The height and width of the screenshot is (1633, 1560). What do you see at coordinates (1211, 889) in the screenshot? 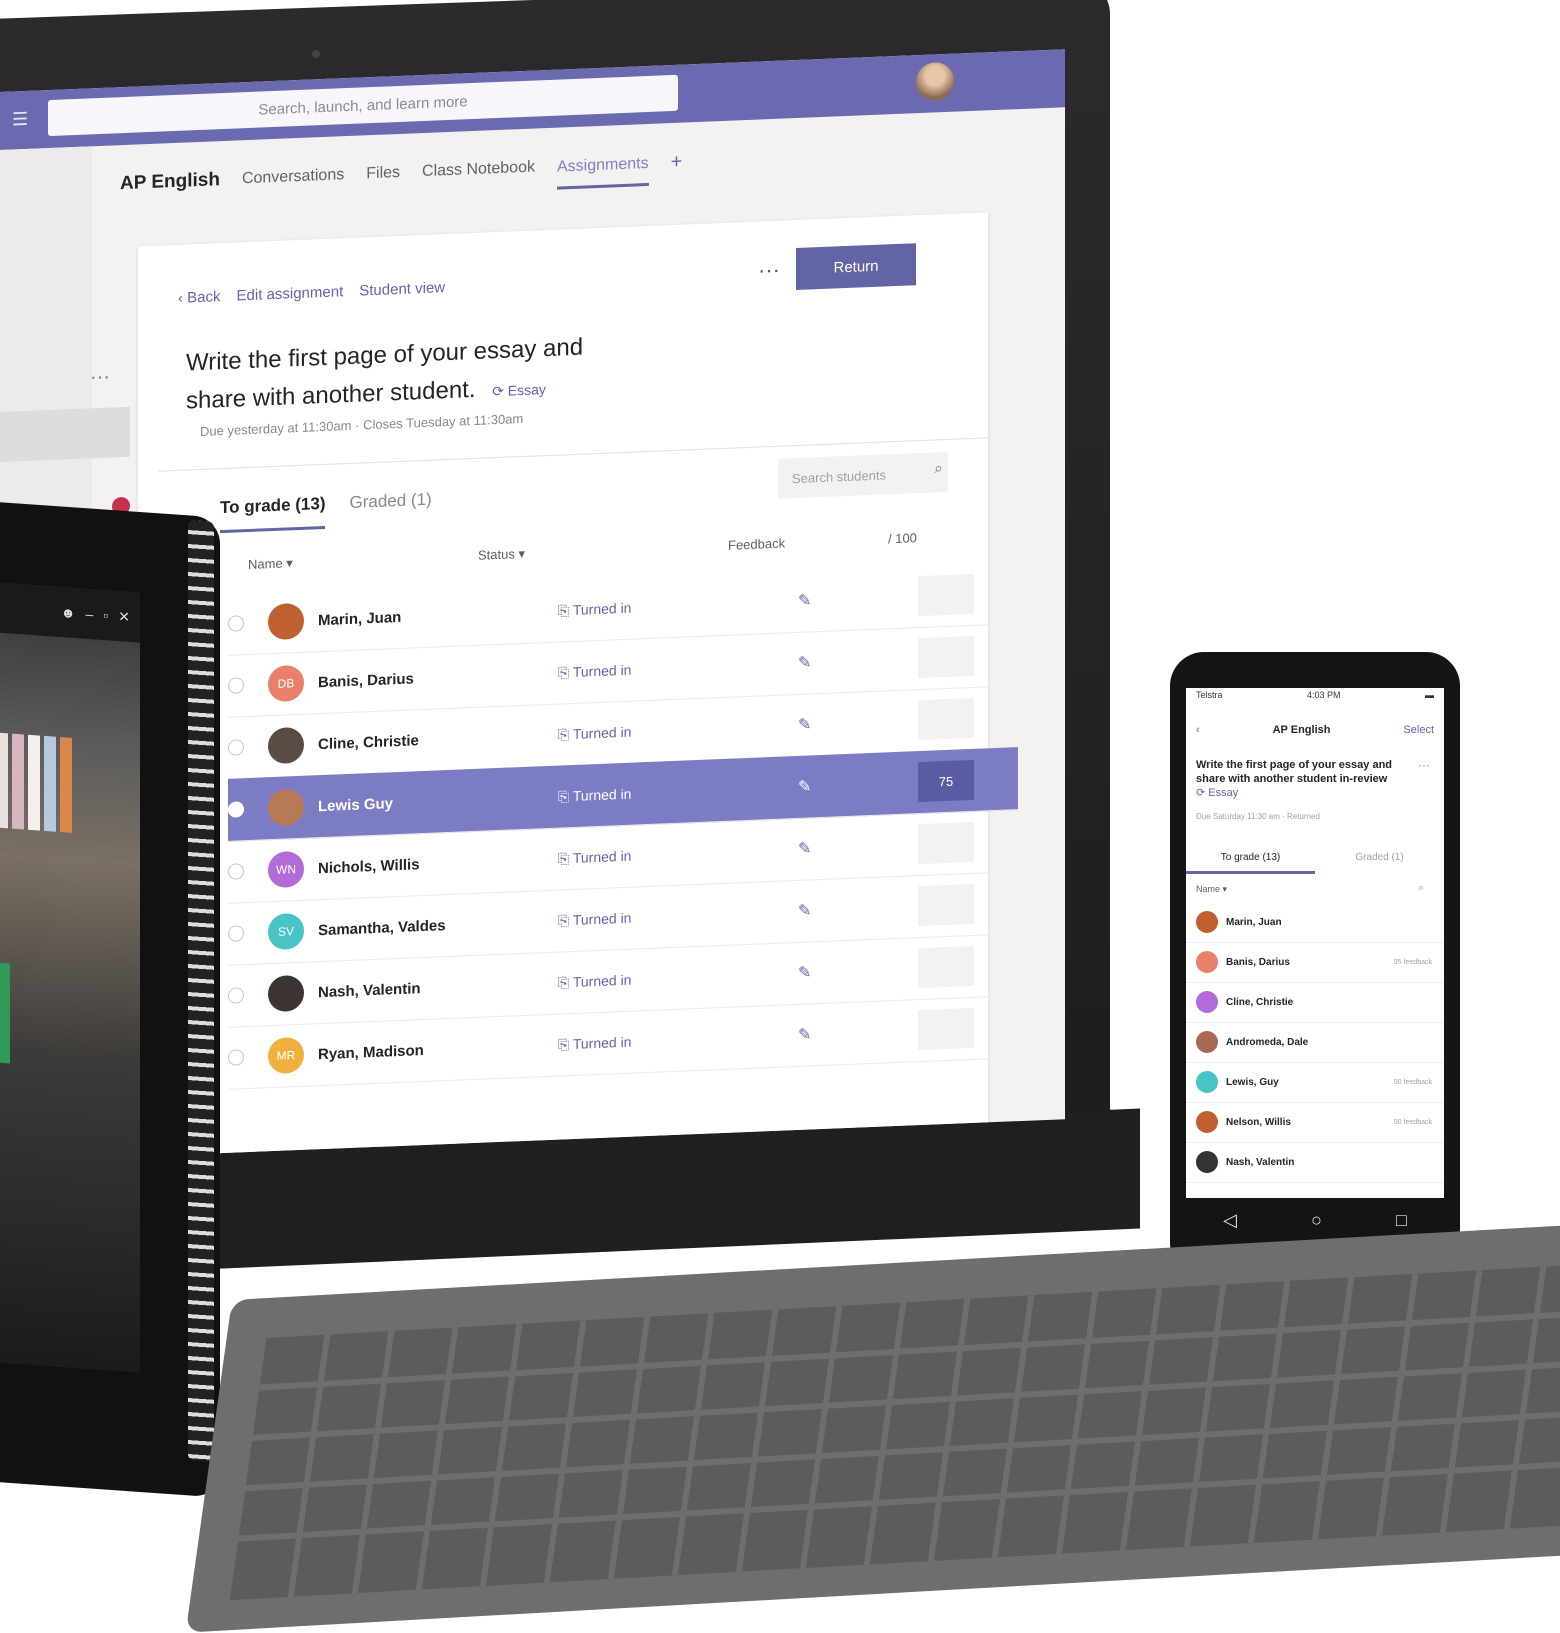
I see `phone-sort: Name ▾` at bounding box center [1211, 889].